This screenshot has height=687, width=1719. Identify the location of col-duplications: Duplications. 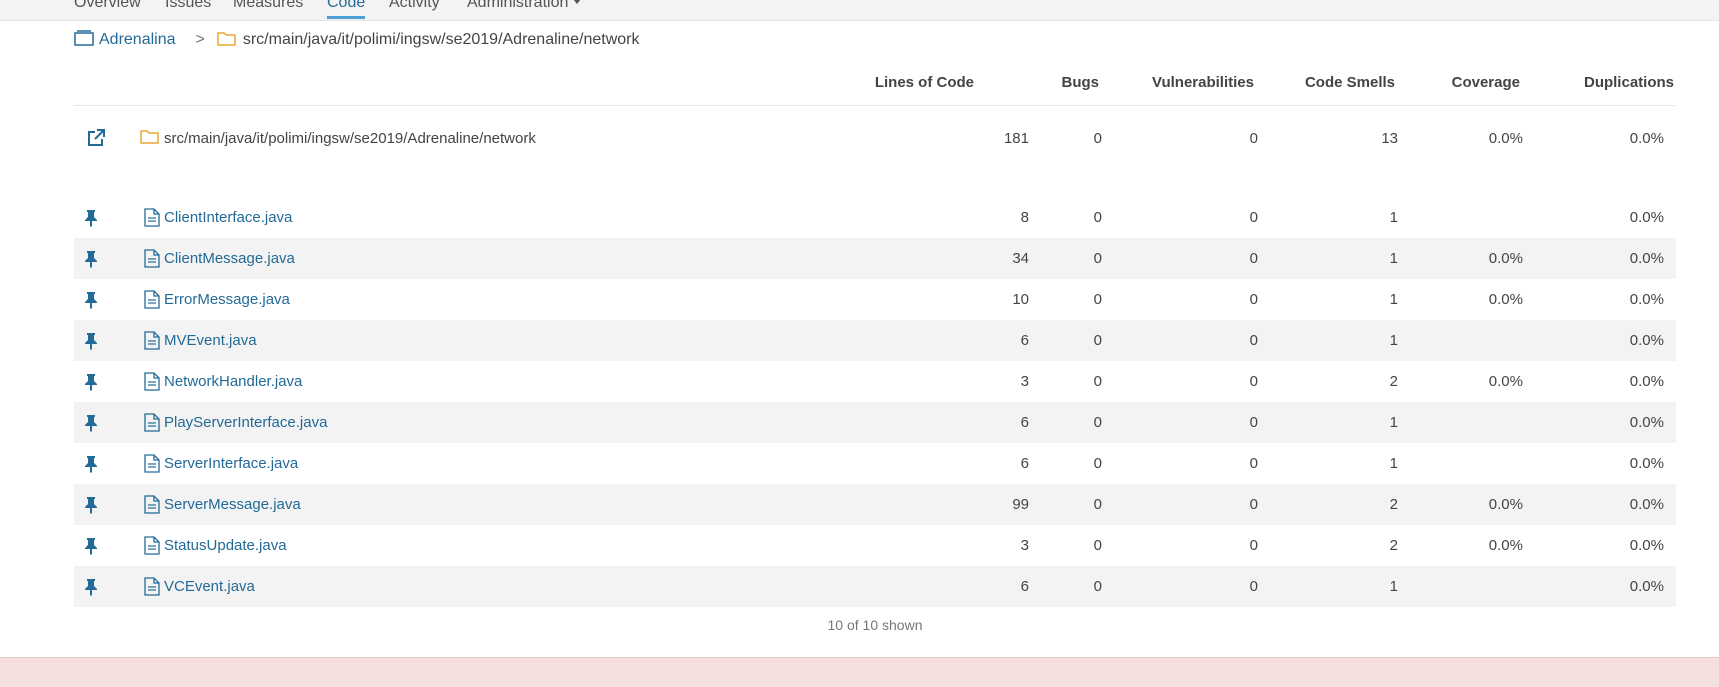
(1629, 82).